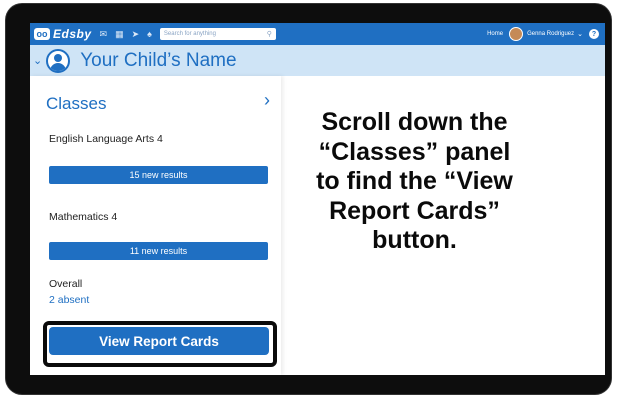 Image resolution: width=619 pixels, height=400 pixels. I want to click on child-name: Your Child’s Name, so click(158, 60).